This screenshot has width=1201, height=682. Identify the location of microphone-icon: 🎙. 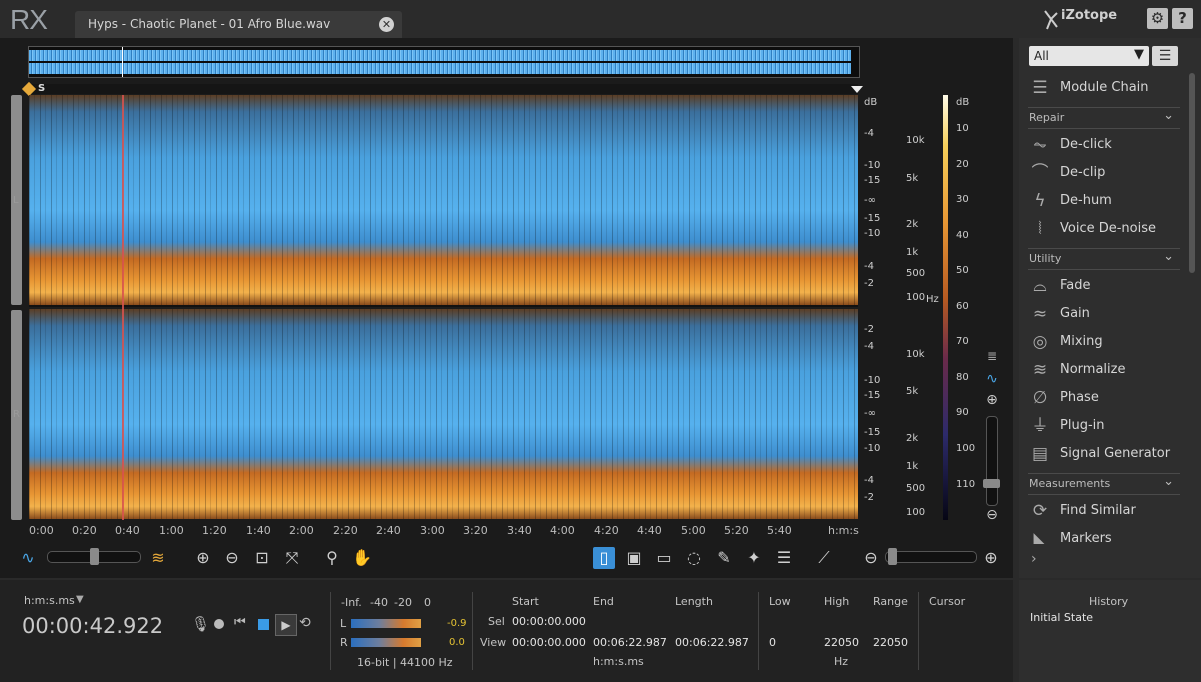
(200, 624).